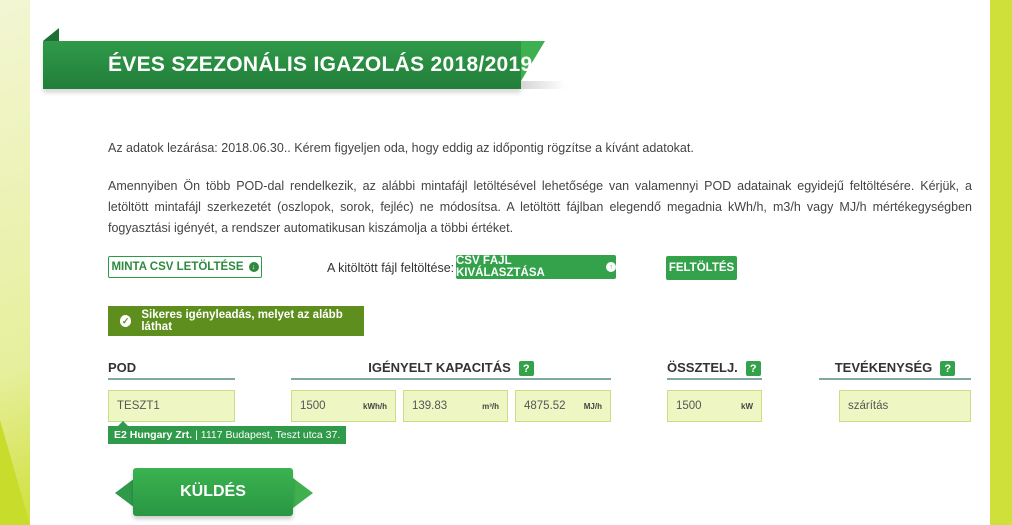  I want to click on mj-unit: MJ/h, so click(592, 406).